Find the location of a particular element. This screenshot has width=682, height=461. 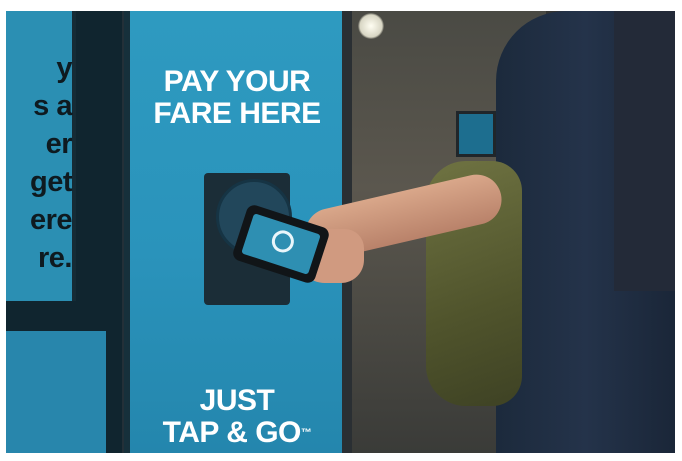

panel-title: PAY YOUR FARE HERE is located at coordinates (237, 98).